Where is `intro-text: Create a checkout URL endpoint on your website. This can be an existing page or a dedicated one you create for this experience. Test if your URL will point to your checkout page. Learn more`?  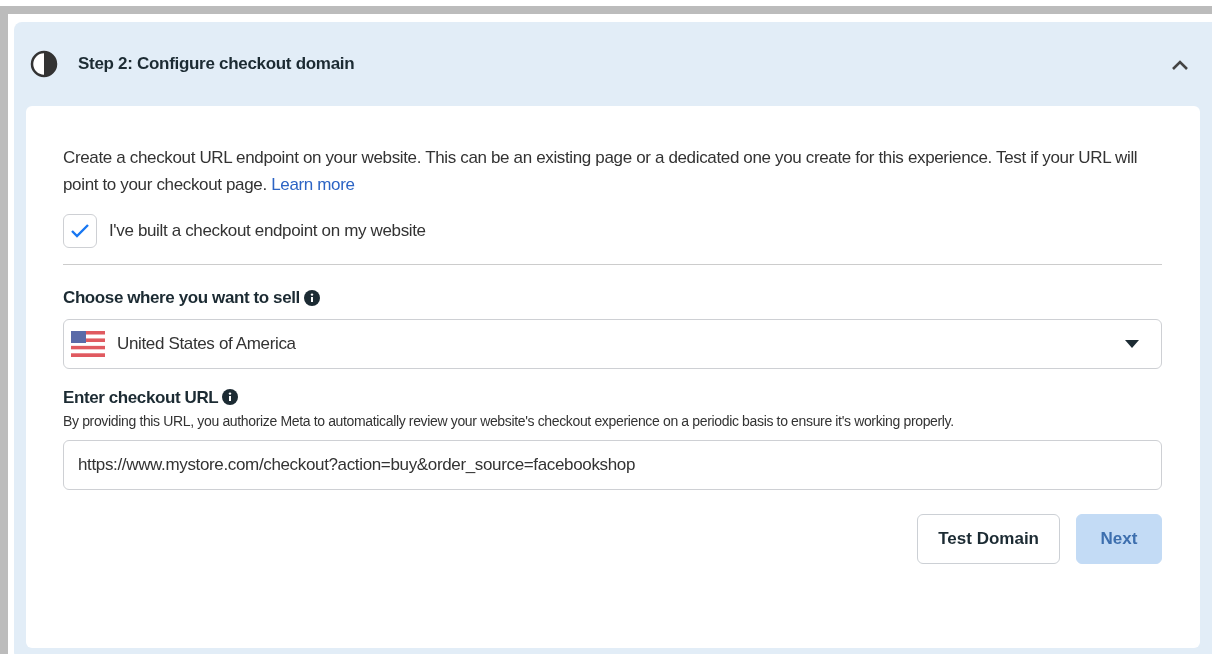
intro-text: Create a checkout URL endpoint on your website. This can be an existing page or a dedicated one you create for this experience. Test if your URL will point to your checkout page. Learn more is located at coordinates (601, 171).